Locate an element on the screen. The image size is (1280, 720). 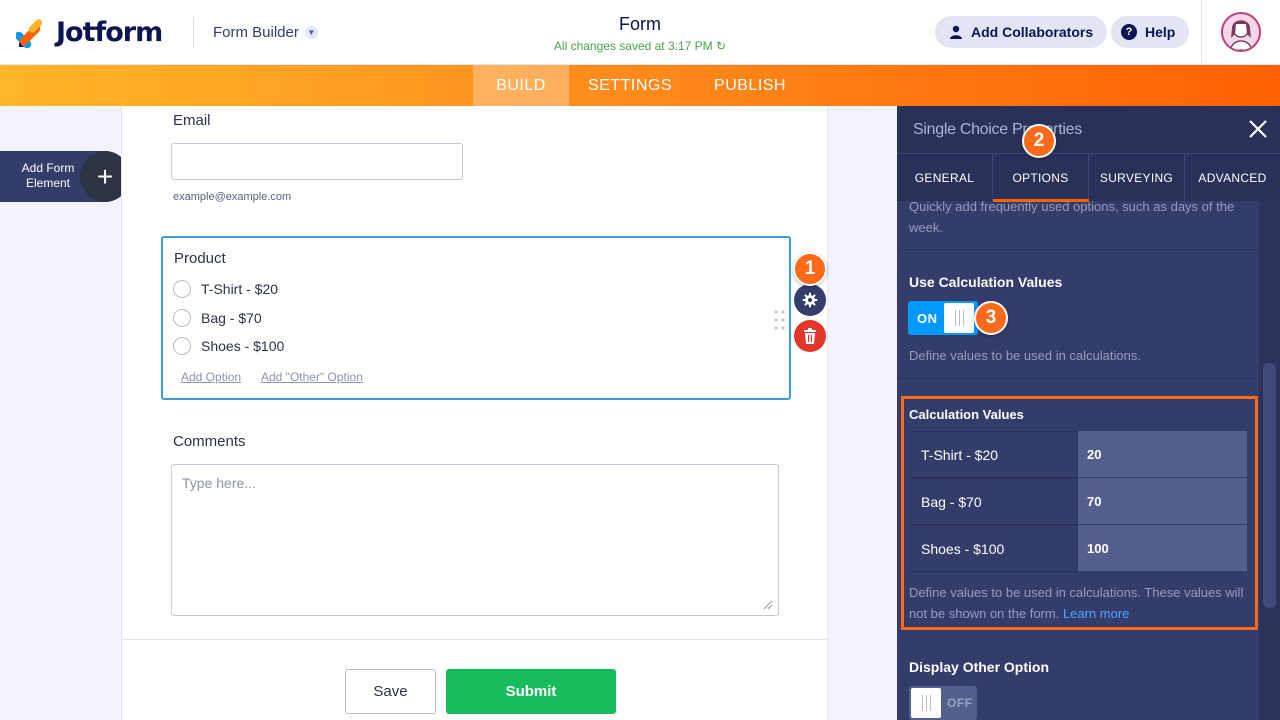
delete-field-button is located at coordinates (810, 336).